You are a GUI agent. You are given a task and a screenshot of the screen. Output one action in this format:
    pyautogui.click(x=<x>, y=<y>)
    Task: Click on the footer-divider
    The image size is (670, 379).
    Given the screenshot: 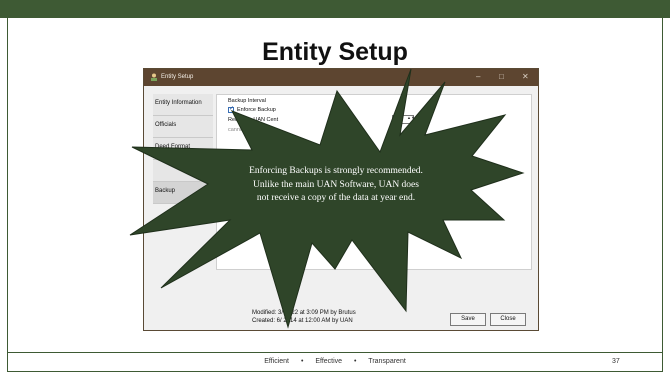 What is the action you would take?
    pyautogui.click(x=335, y=352)
    